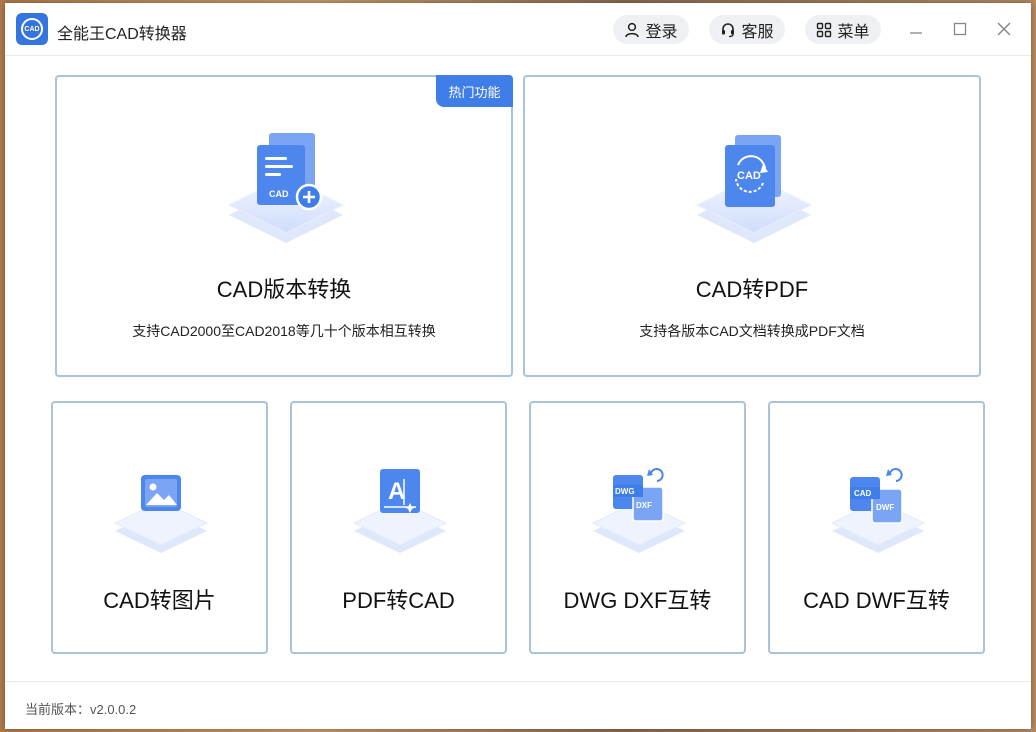  I want to click on svg-text: A, so click(396, 491).